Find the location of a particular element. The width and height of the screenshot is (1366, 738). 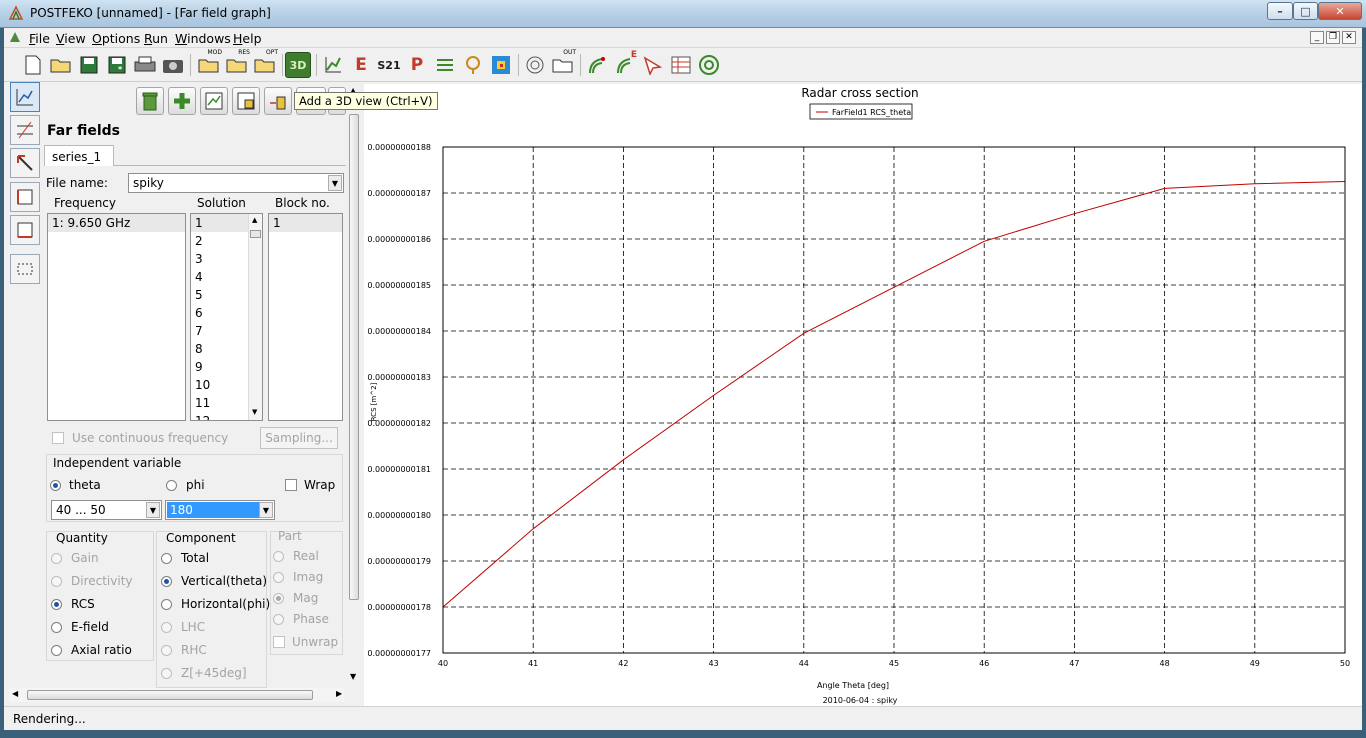

y-tick-label: 0.00000000186 is located at coordinates (399, 239).